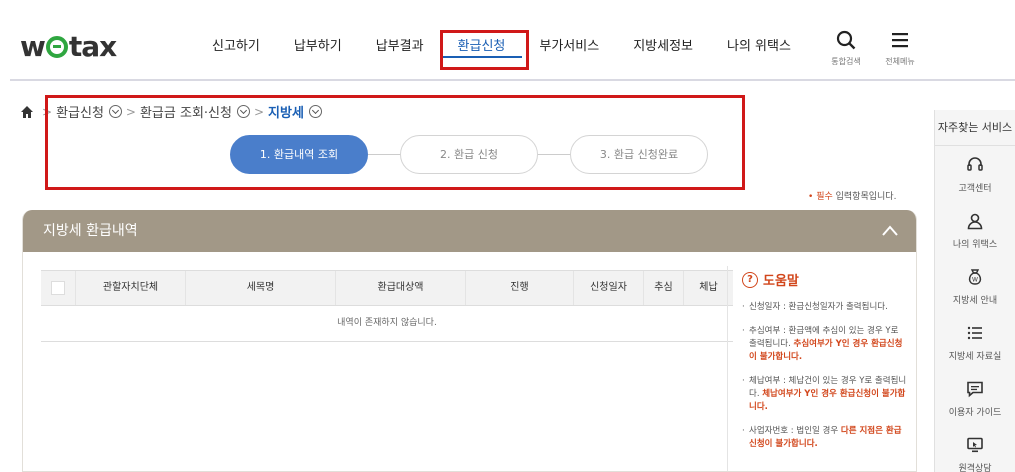  Describe the element at coordinates (975, 245) in the screenshot. I see `quick-item-label: 나의 위택스` at that location.